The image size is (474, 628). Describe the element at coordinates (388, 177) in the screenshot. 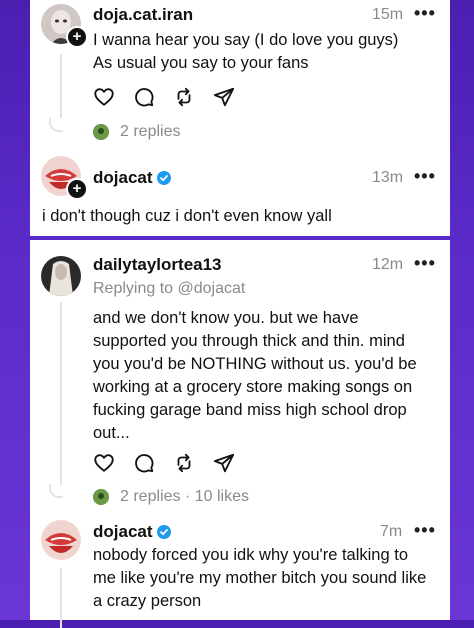

I see `timestamp: 13m` at that location.